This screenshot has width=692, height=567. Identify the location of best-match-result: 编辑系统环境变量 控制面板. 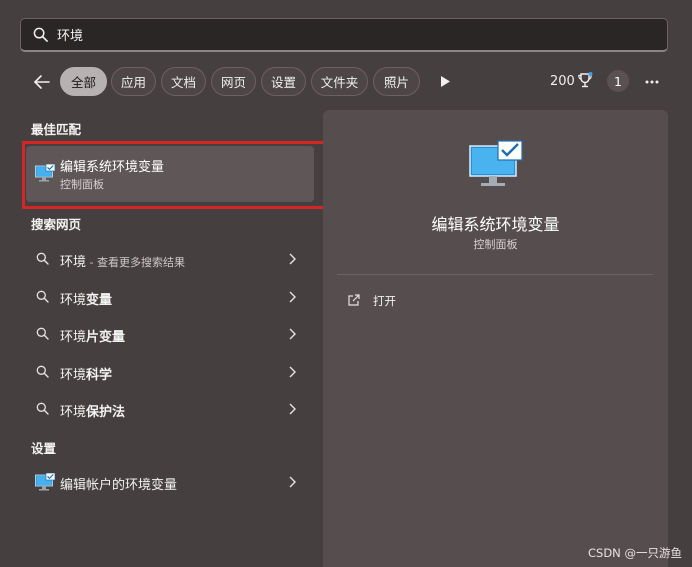
(170, 174).